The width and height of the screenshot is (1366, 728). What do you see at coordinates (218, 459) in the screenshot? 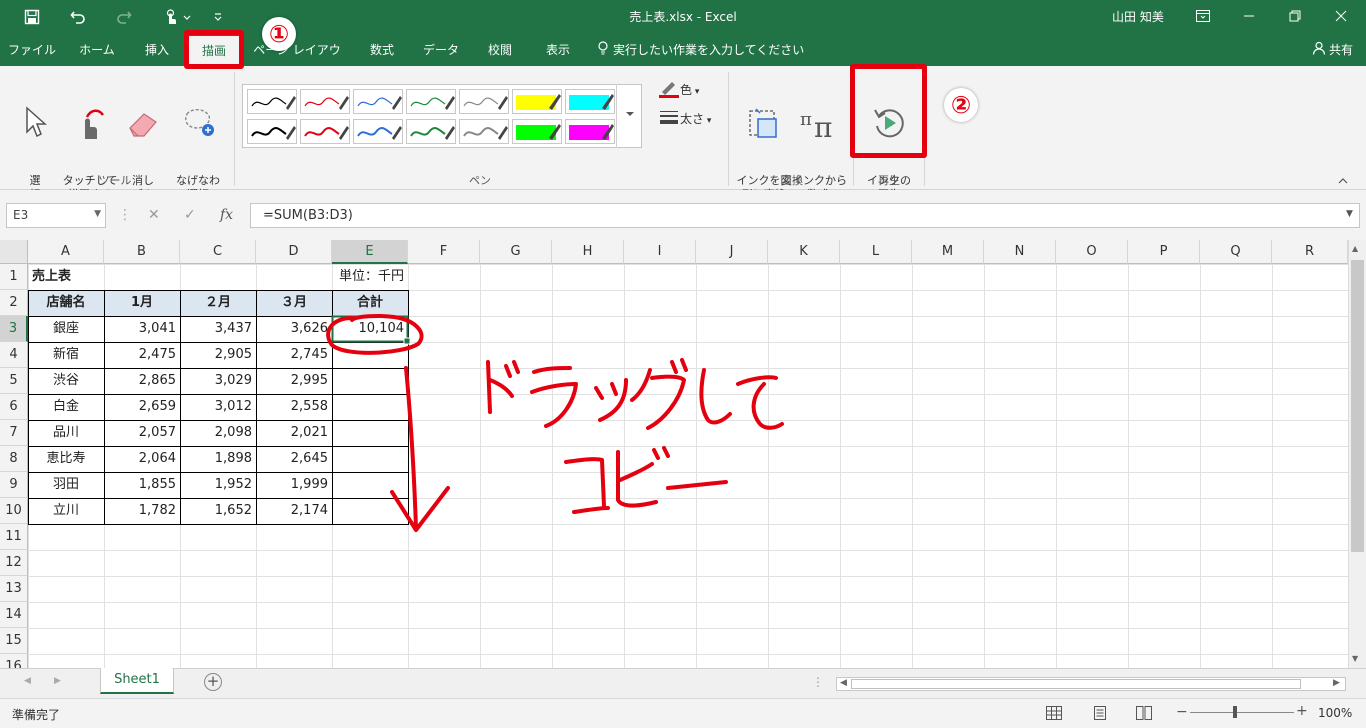
I see `month2-cell: 1,898` at bounding box center [218, 459].